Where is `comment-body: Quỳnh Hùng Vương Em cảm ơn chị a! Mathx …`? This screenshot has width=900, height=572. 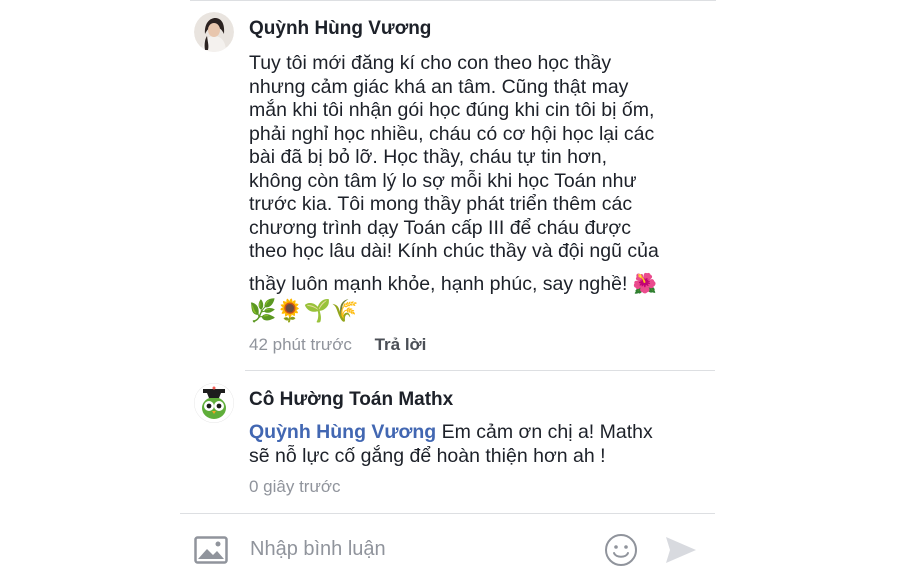 comment-body: Quỳnh Hùng Vương Em cảm ơn chị a! Mathx … is located at coordinates (484, 444).